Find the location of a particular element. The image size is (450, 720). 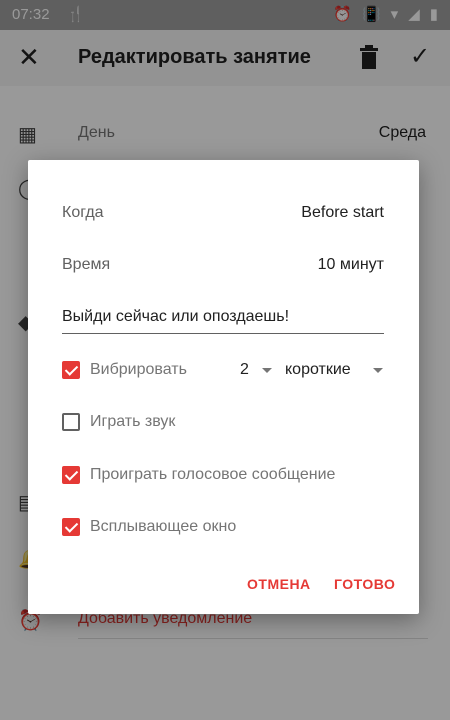

when-row: Когда Before start is located at coordinates (223, 214).